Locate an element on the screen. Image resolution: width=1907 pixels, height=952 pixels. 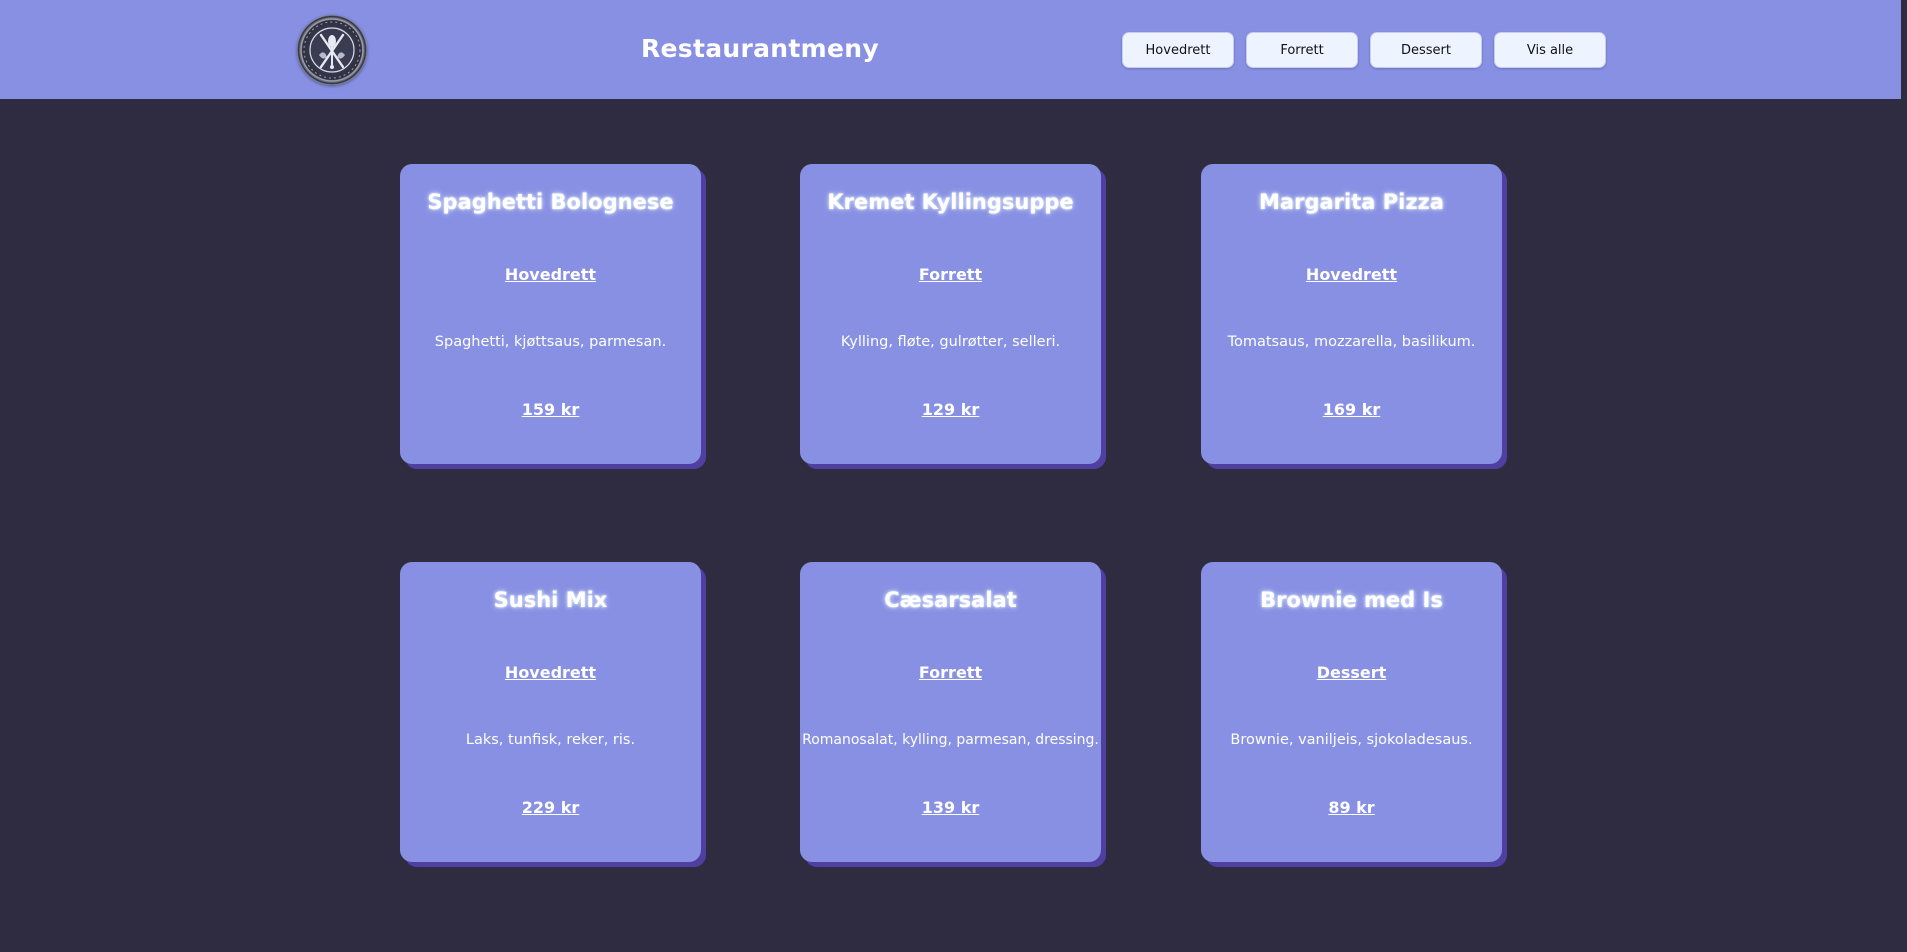
dish-name: Spaghetti Bolognese is located at coordinates (550, 202).